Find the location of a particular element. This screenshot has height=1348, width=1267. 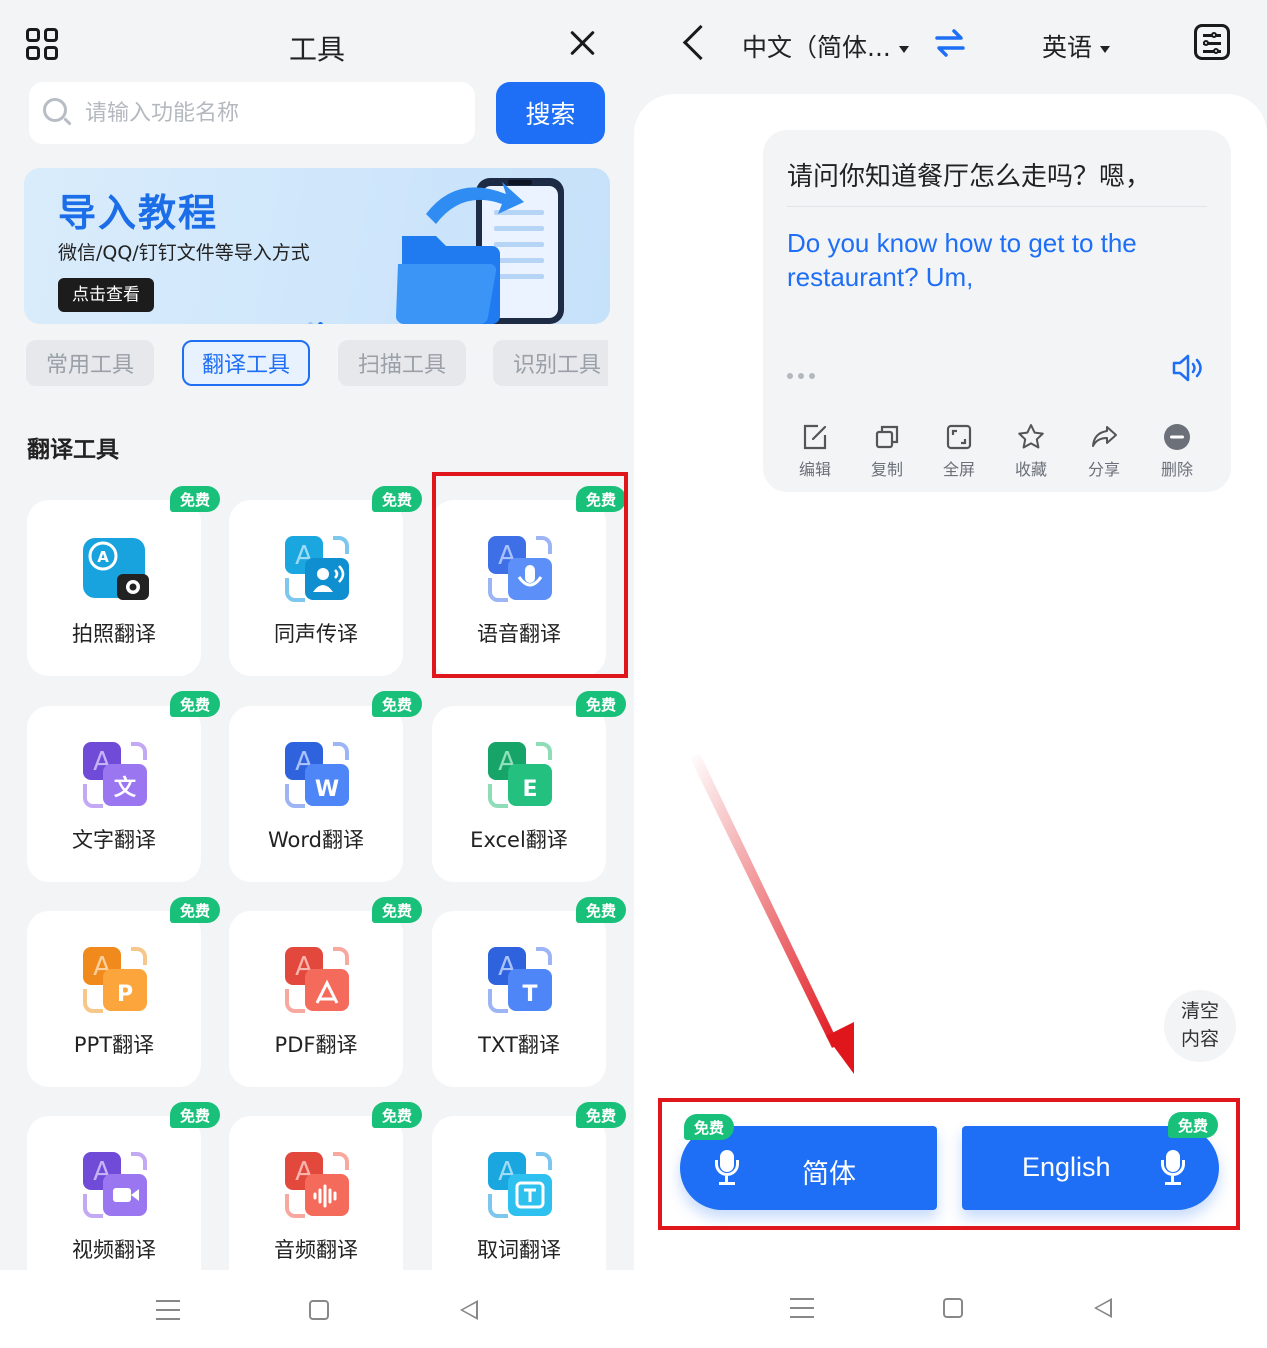

clear-content-button: 清空 内容 is located at coordinates (1200, 1026).